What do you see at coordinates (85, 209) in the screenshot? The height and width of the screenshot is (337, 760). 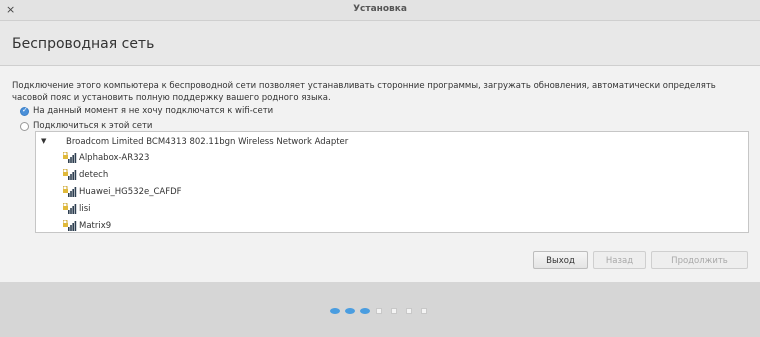 I see `network-name: lisi` at bounding box center [85, 209].